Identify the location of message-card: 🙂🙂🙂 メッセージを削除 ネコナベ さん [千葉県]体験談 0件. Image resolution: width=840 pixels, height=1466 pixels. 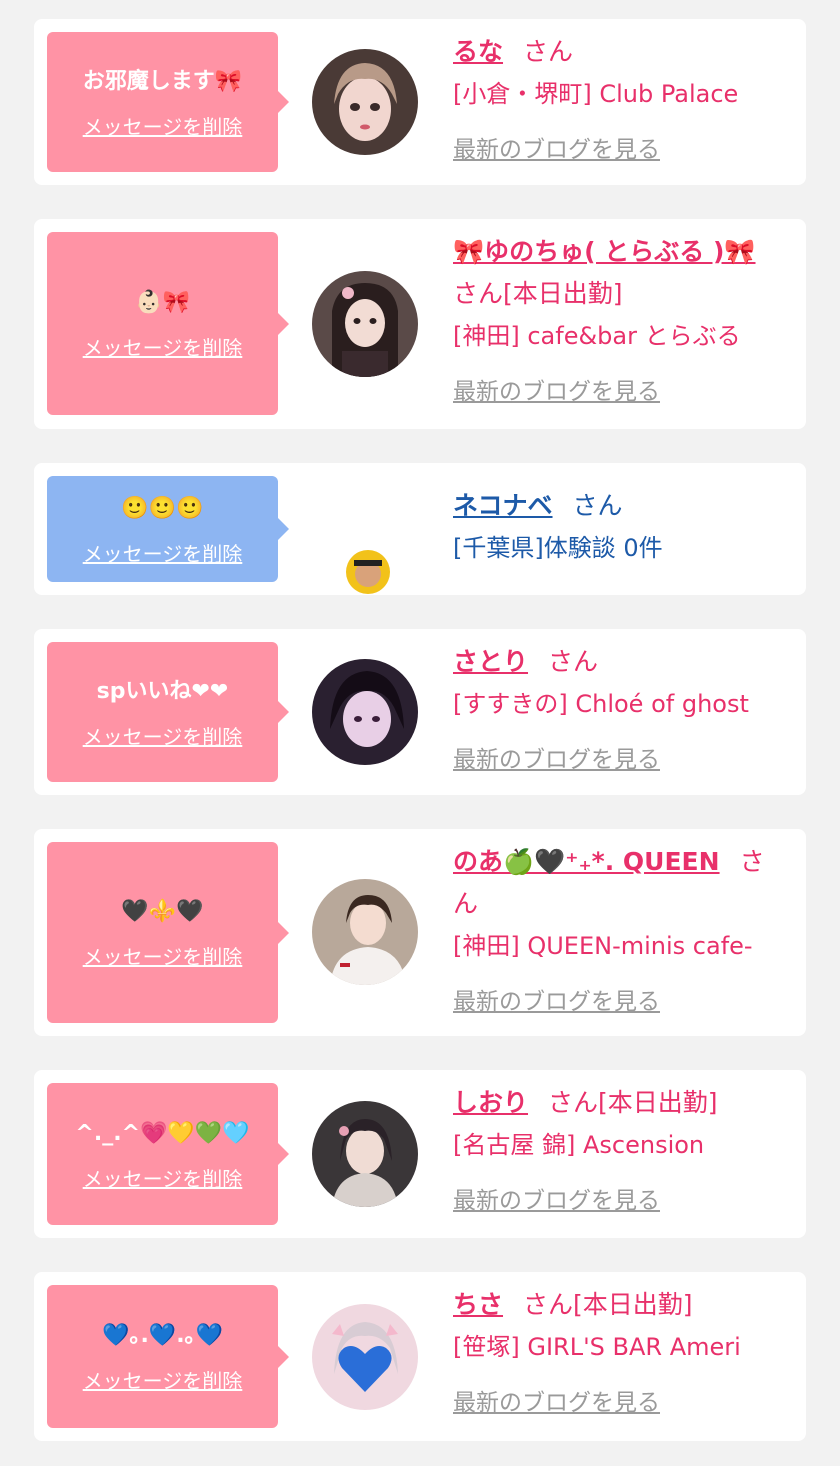
(420, 529).